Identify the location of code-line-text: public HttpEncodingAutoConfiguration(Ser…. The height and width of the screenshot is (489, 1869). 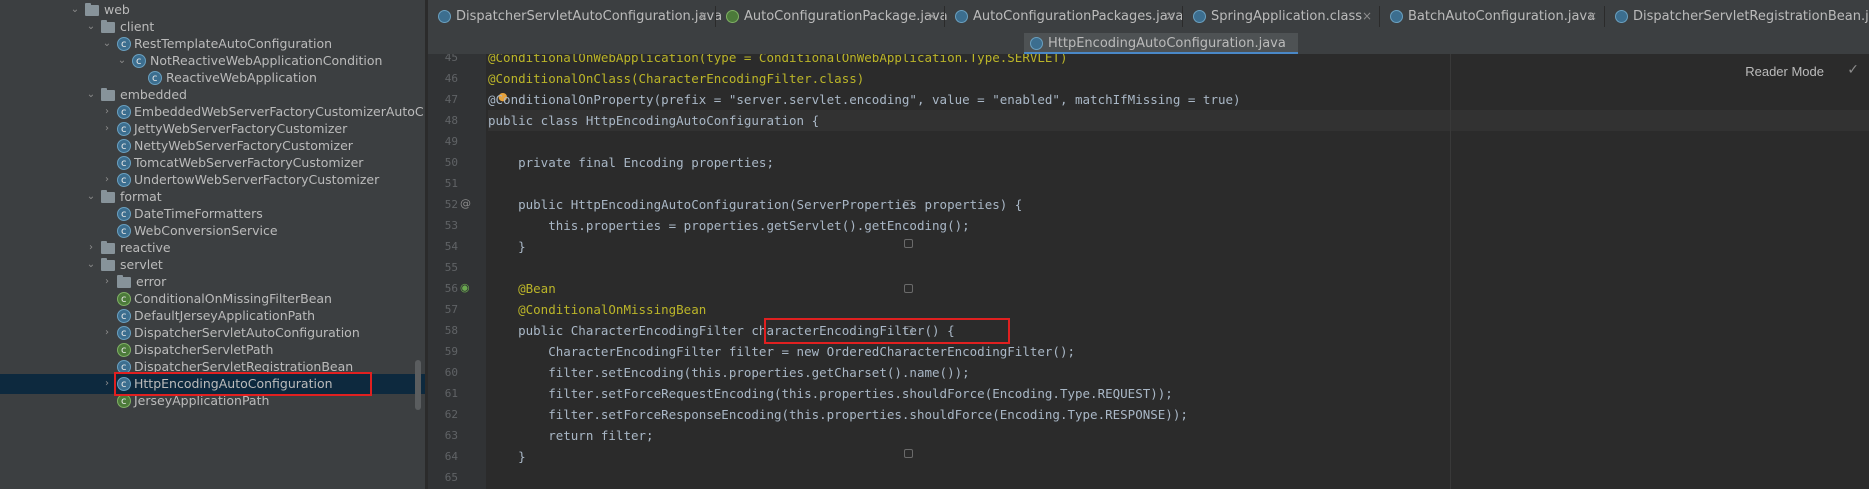
(755, 204).